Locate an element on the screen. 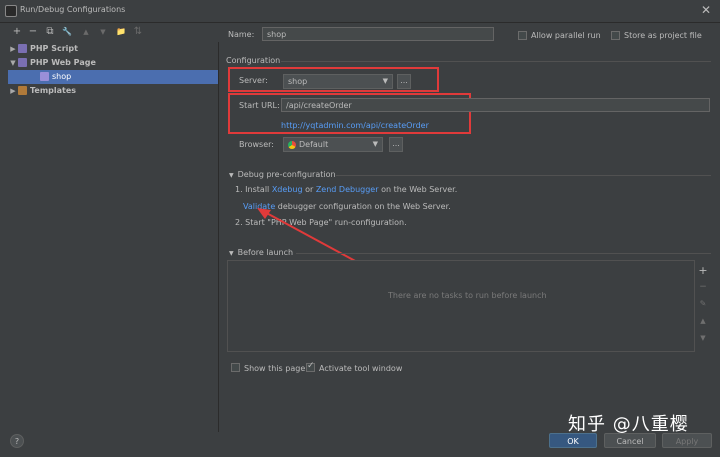 The image size is (720, 457). empty-tasks-text: There are no tasks to run before launch is located at coordinates (467, 295).